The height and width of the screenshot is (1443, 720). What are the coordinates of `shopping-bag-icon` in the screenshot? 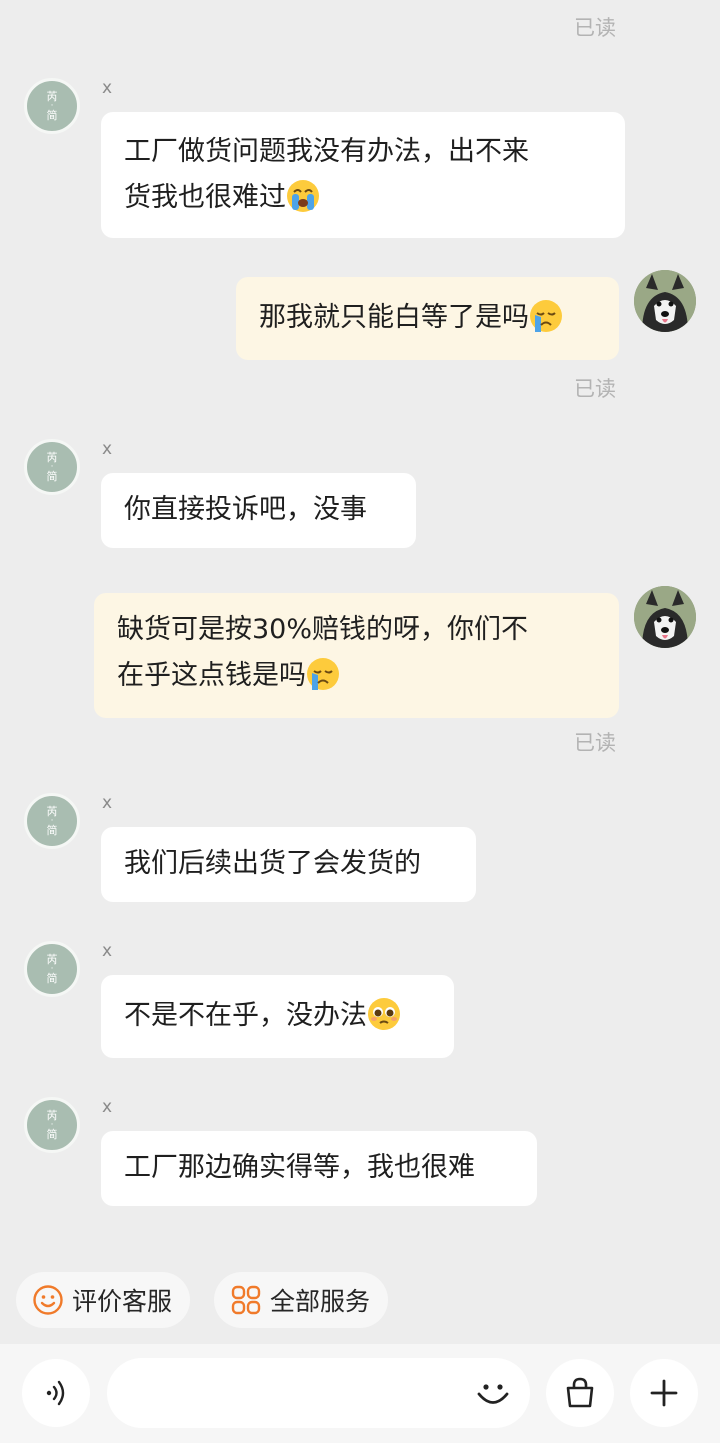 It's located at (580, 1392).